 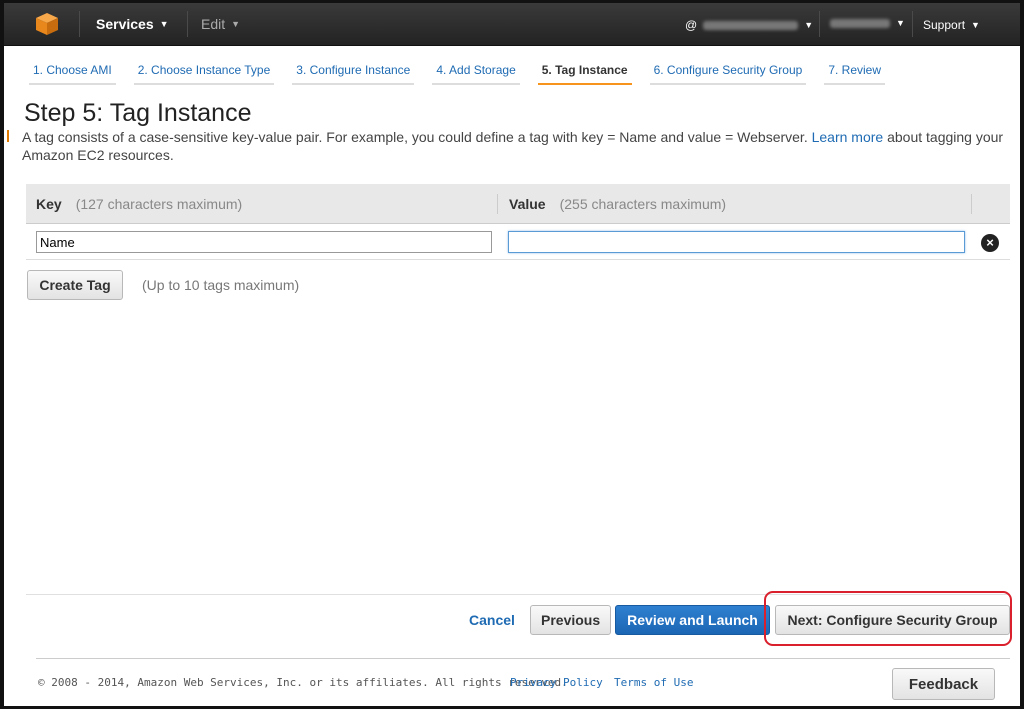 I want to click on cancel-link: Cancel, so click(x=492, y=620).